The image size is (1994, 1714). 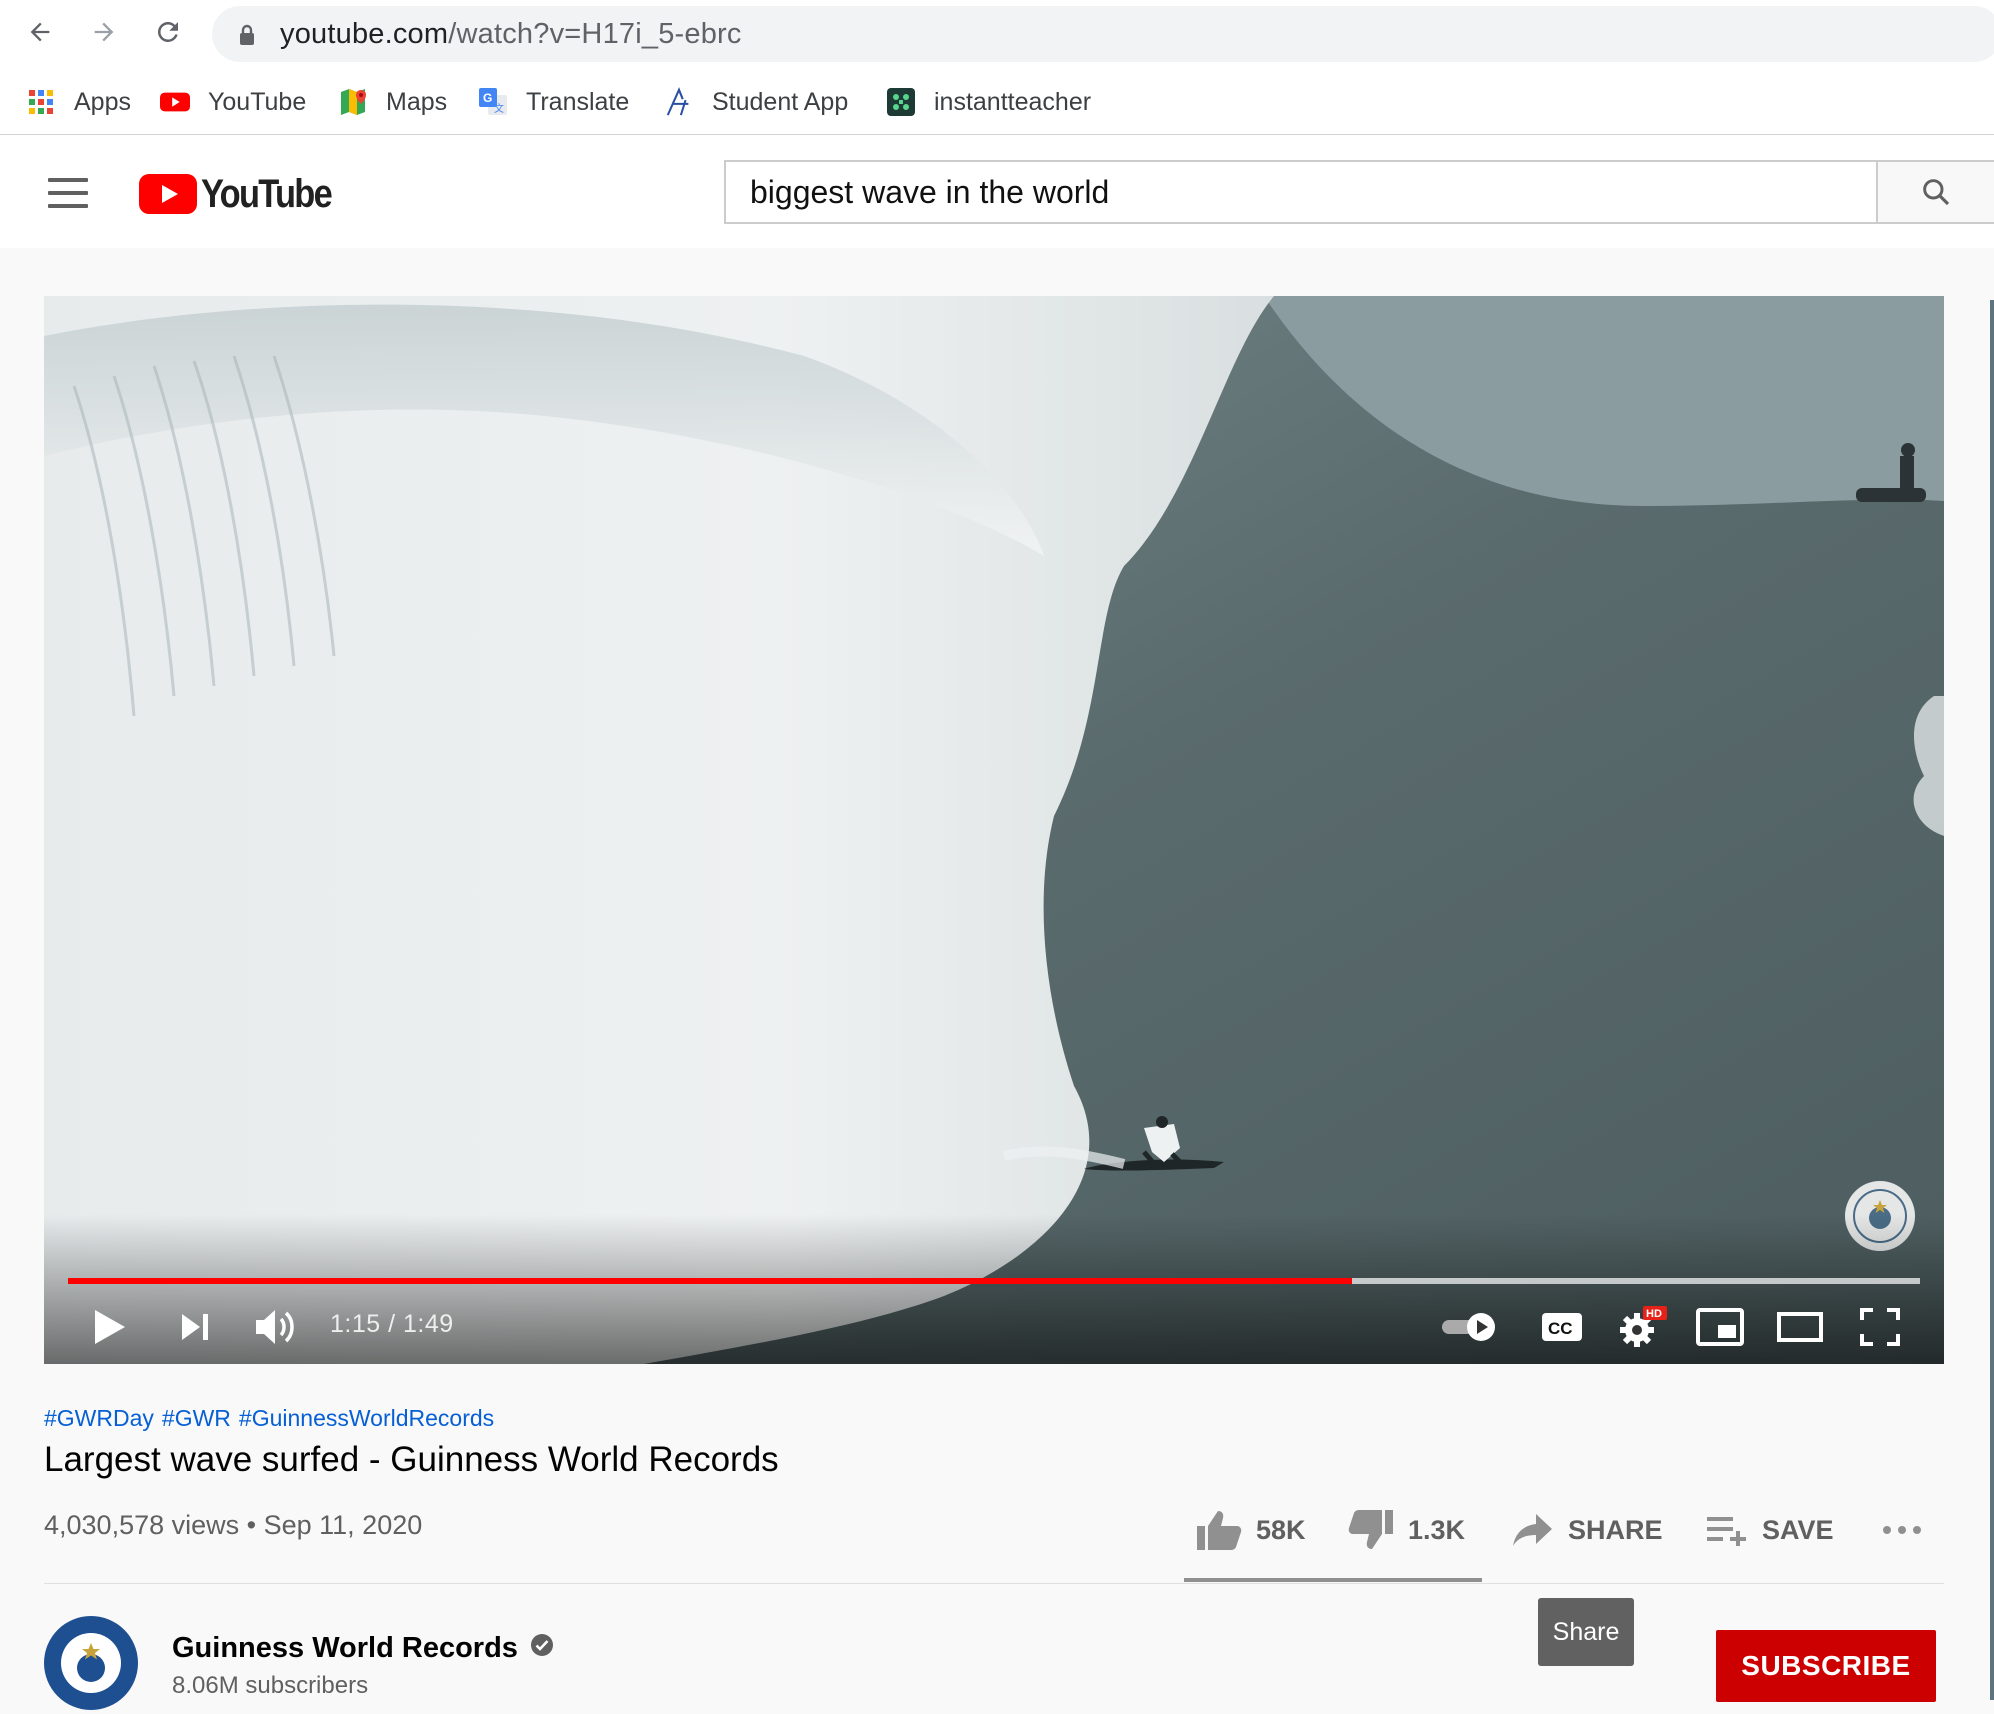 I want to click on hashtag-link: #GWRDay, so click(x=99, y=1418).